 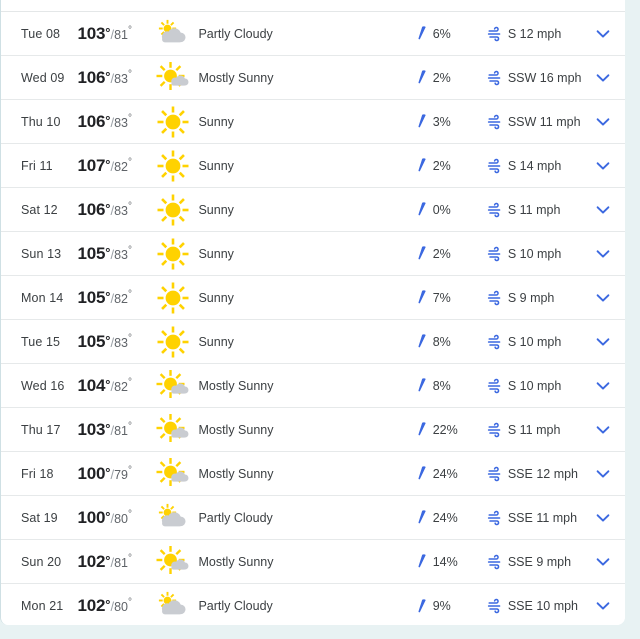 I want to click on forecast-row: Sun 13 105°/83° Sunny 2% S 10 mph, so click(x=313, y=254).